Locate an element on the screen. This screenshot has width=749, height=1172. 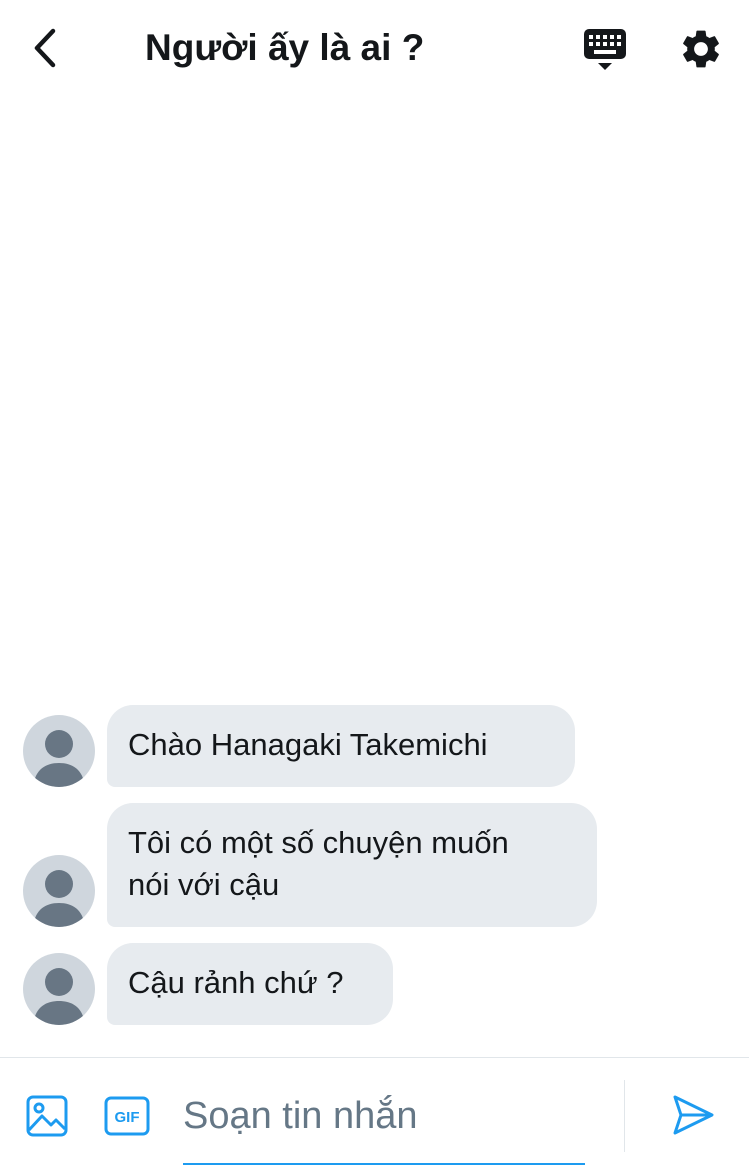
gif-label: GIF is located at coordinates (127, 1117).